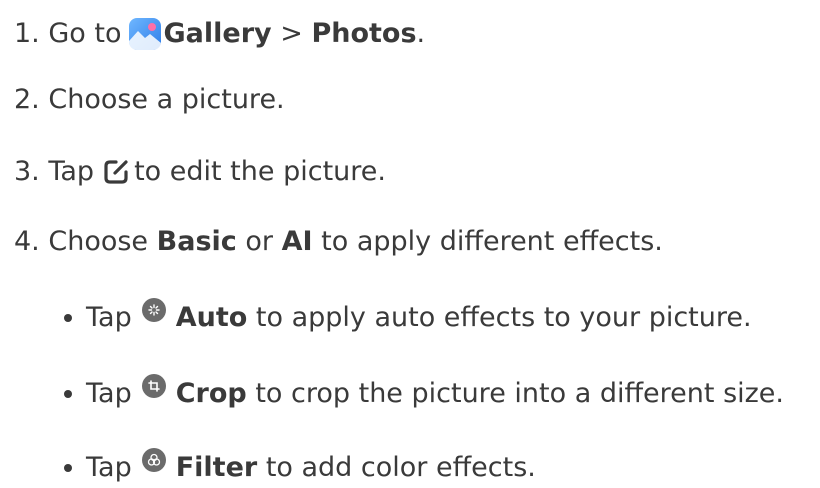 The height and width of the screenshot is (488, 820). Describe the element at coordinates (259, 241) in the screenshot. I see `or-text: or` at that location.